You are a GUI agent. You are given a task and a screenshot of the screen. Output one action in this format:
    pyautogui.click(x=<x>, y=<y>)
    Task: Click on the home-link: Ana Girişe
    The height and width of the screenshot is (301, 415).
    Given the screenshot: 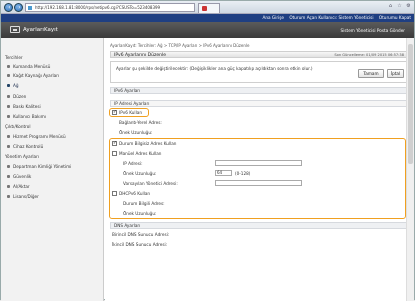 What is the action you would take?
    pyautogui.click(x=273, y=17)
    